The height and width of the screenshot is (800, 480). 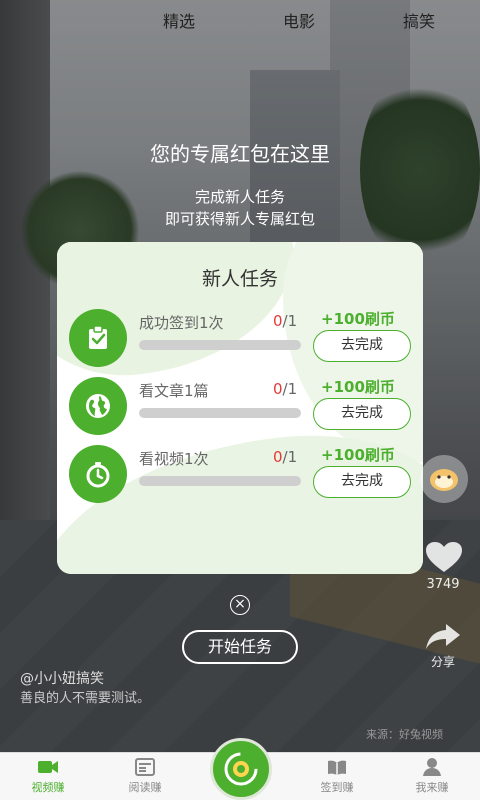 I want to click on stopwatch-icon, so click(x=98, y=474).